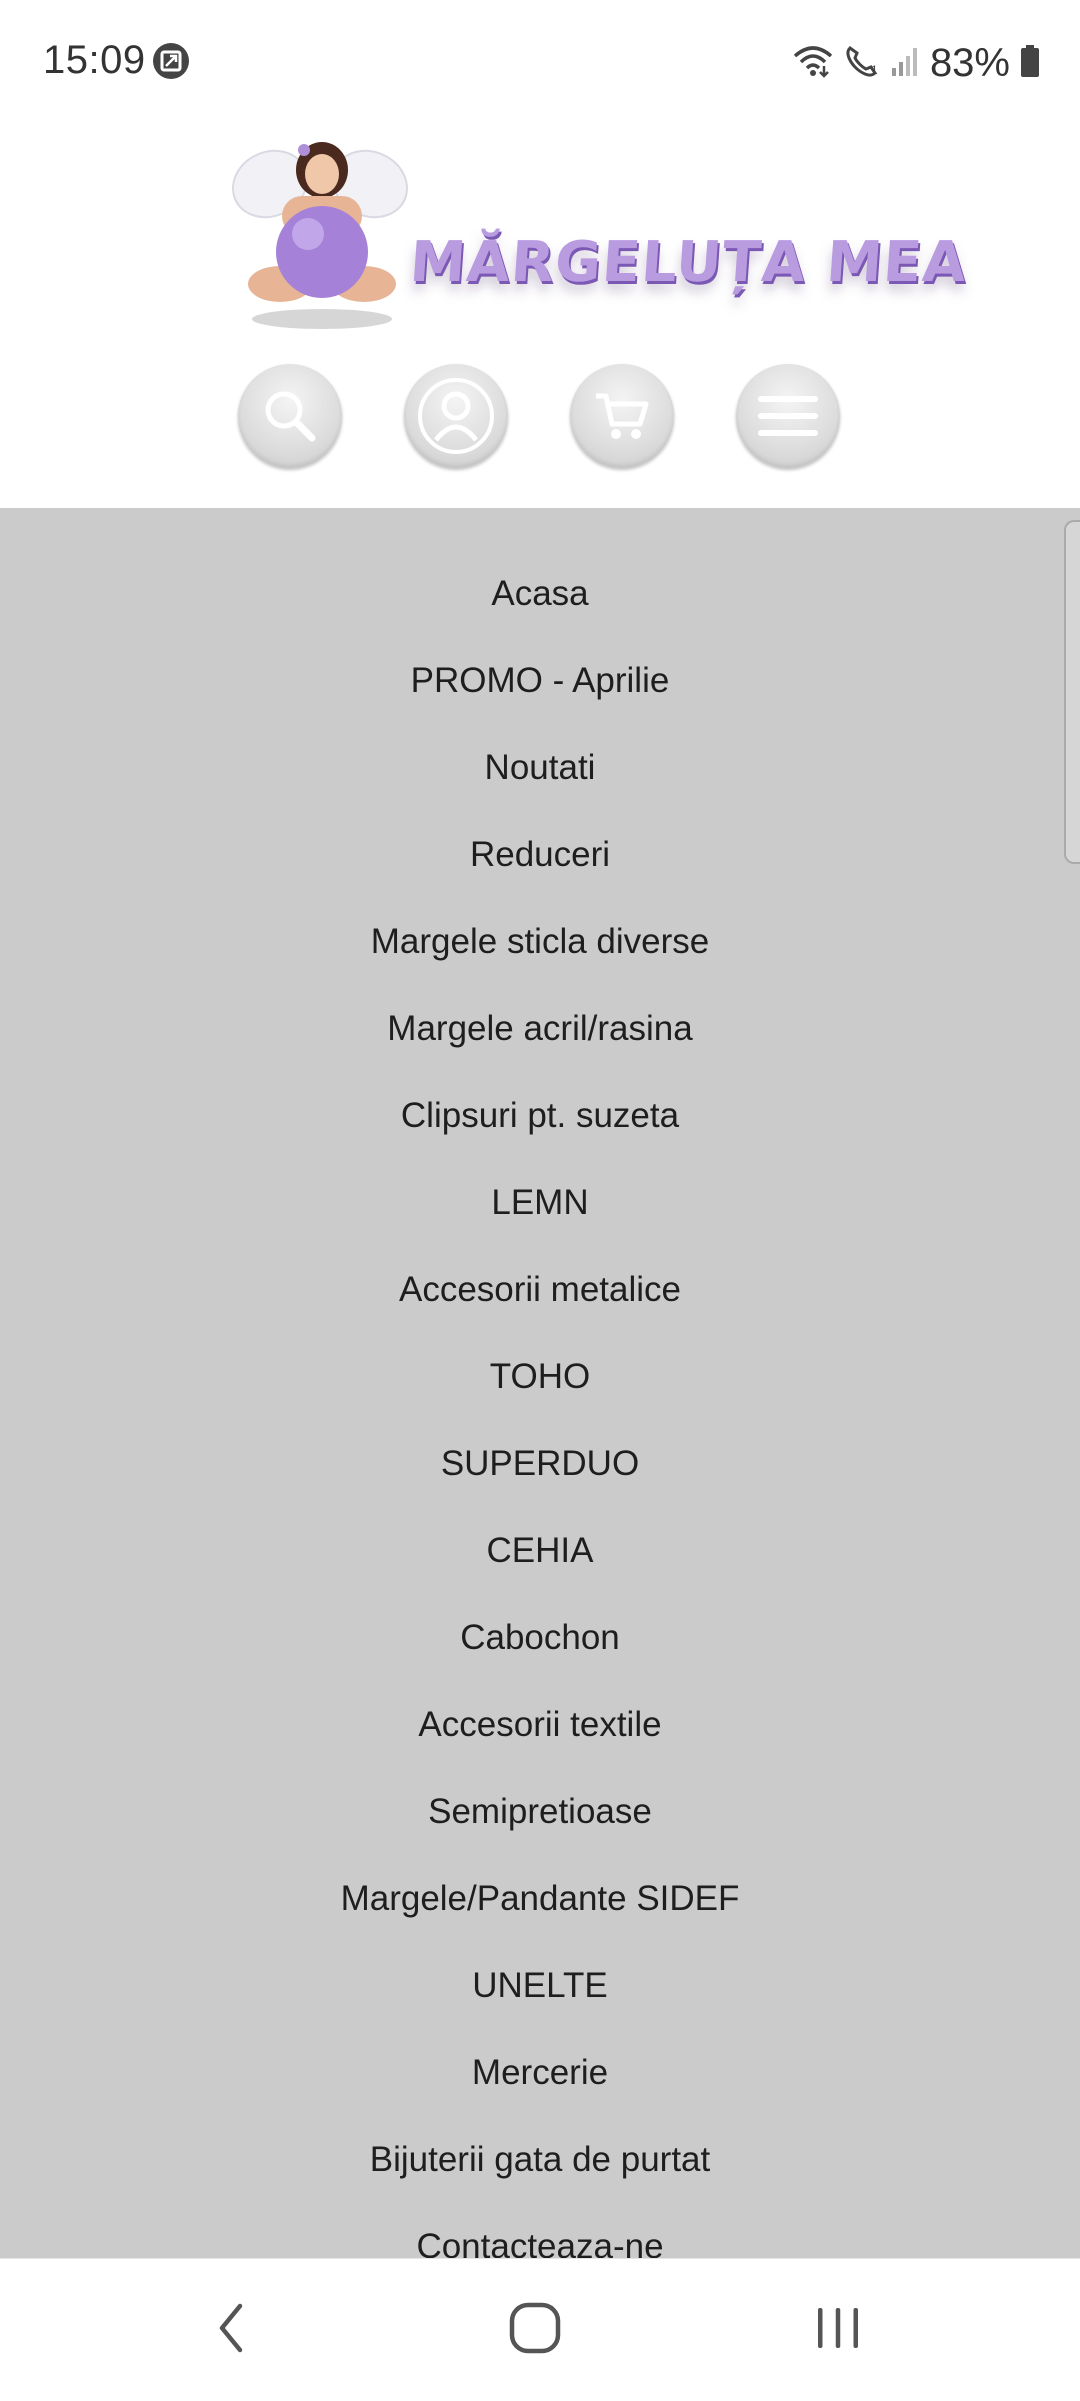 The image size is (1080, 2401). I want to click on logo-text: MĂRGELUȚA MEA, so click(688, 262).